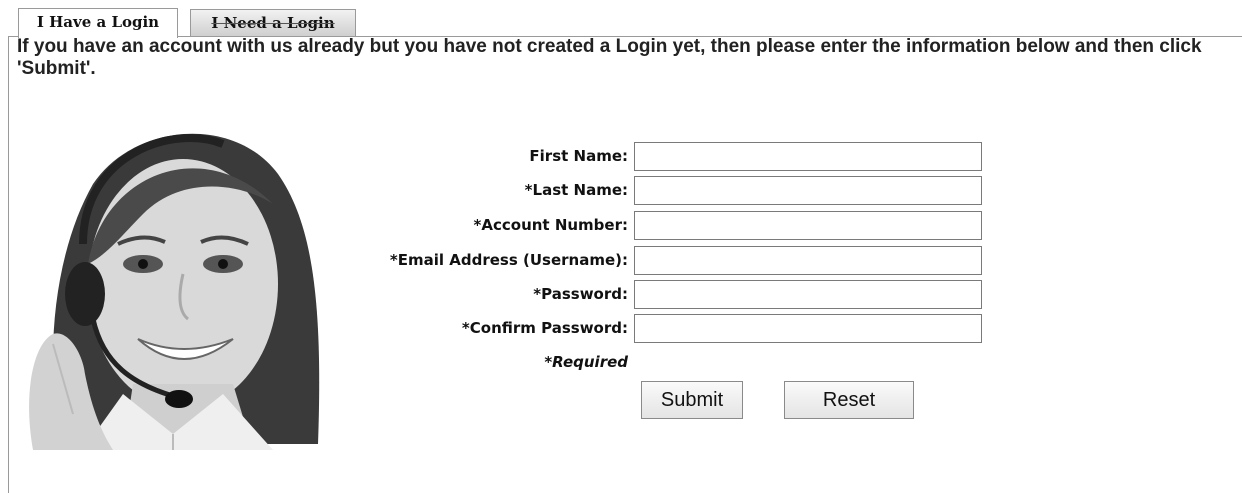 The height and width of the screenshot is (493, 1242). I want to click on tab-i-have-a-login: I Have a Login, so click(98, 23).